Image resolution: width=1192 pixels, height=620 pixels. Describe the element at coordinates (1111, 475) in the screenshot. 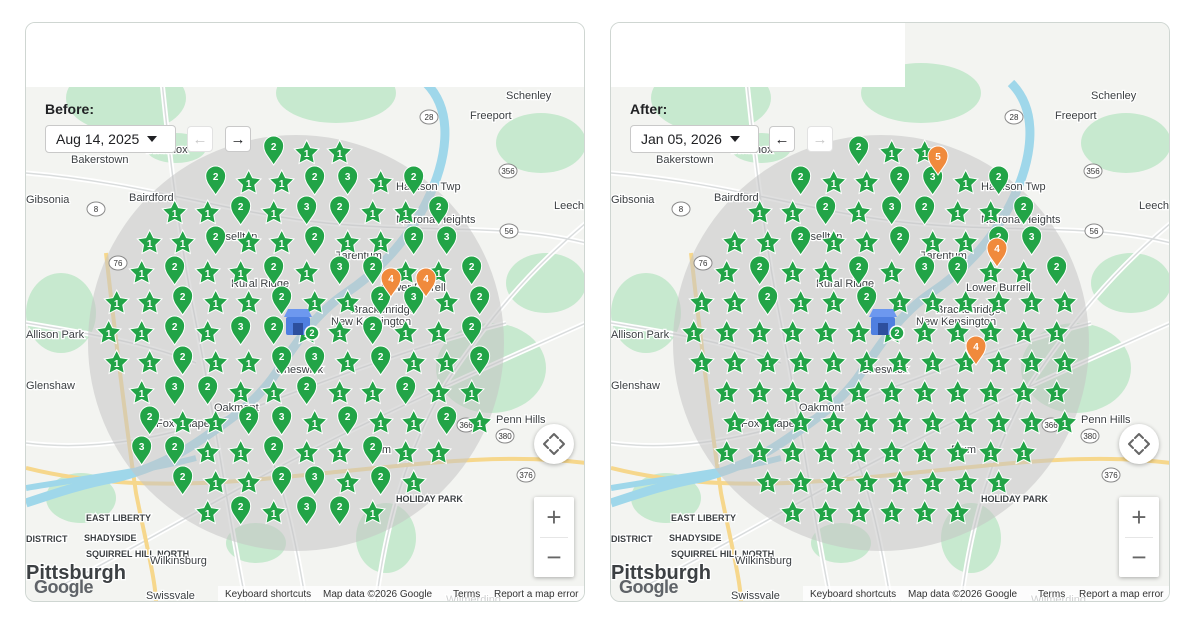

I see `svg-text: 376` at that location.